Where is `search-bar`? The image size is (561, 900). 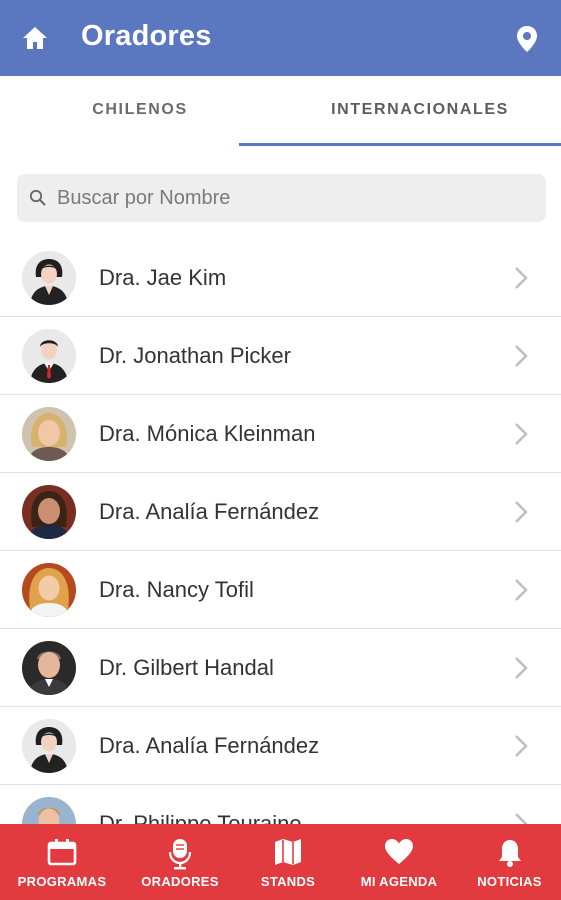
search-bar is located at coordinates (281, 198).